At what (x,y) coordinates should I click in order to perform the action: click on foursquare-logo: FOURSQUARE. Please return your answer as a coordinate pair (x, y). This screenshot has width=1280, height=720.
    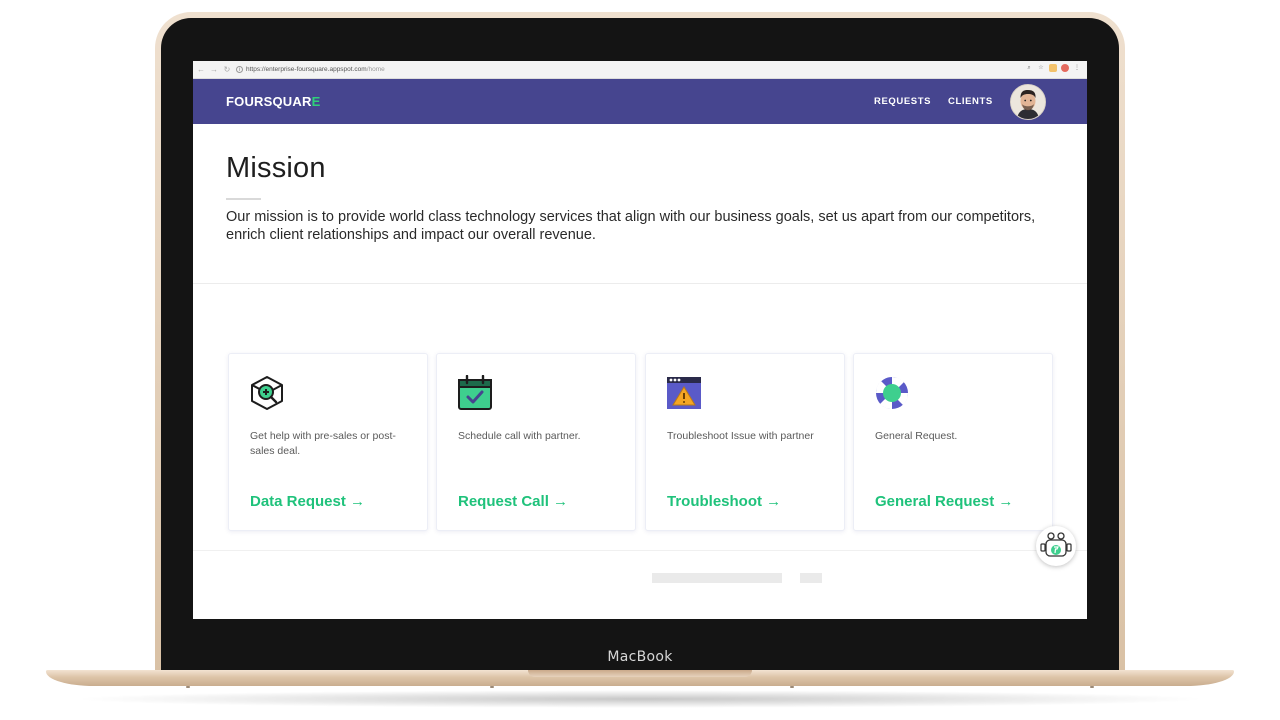
    Looking at the image, I should click on (273, 101).